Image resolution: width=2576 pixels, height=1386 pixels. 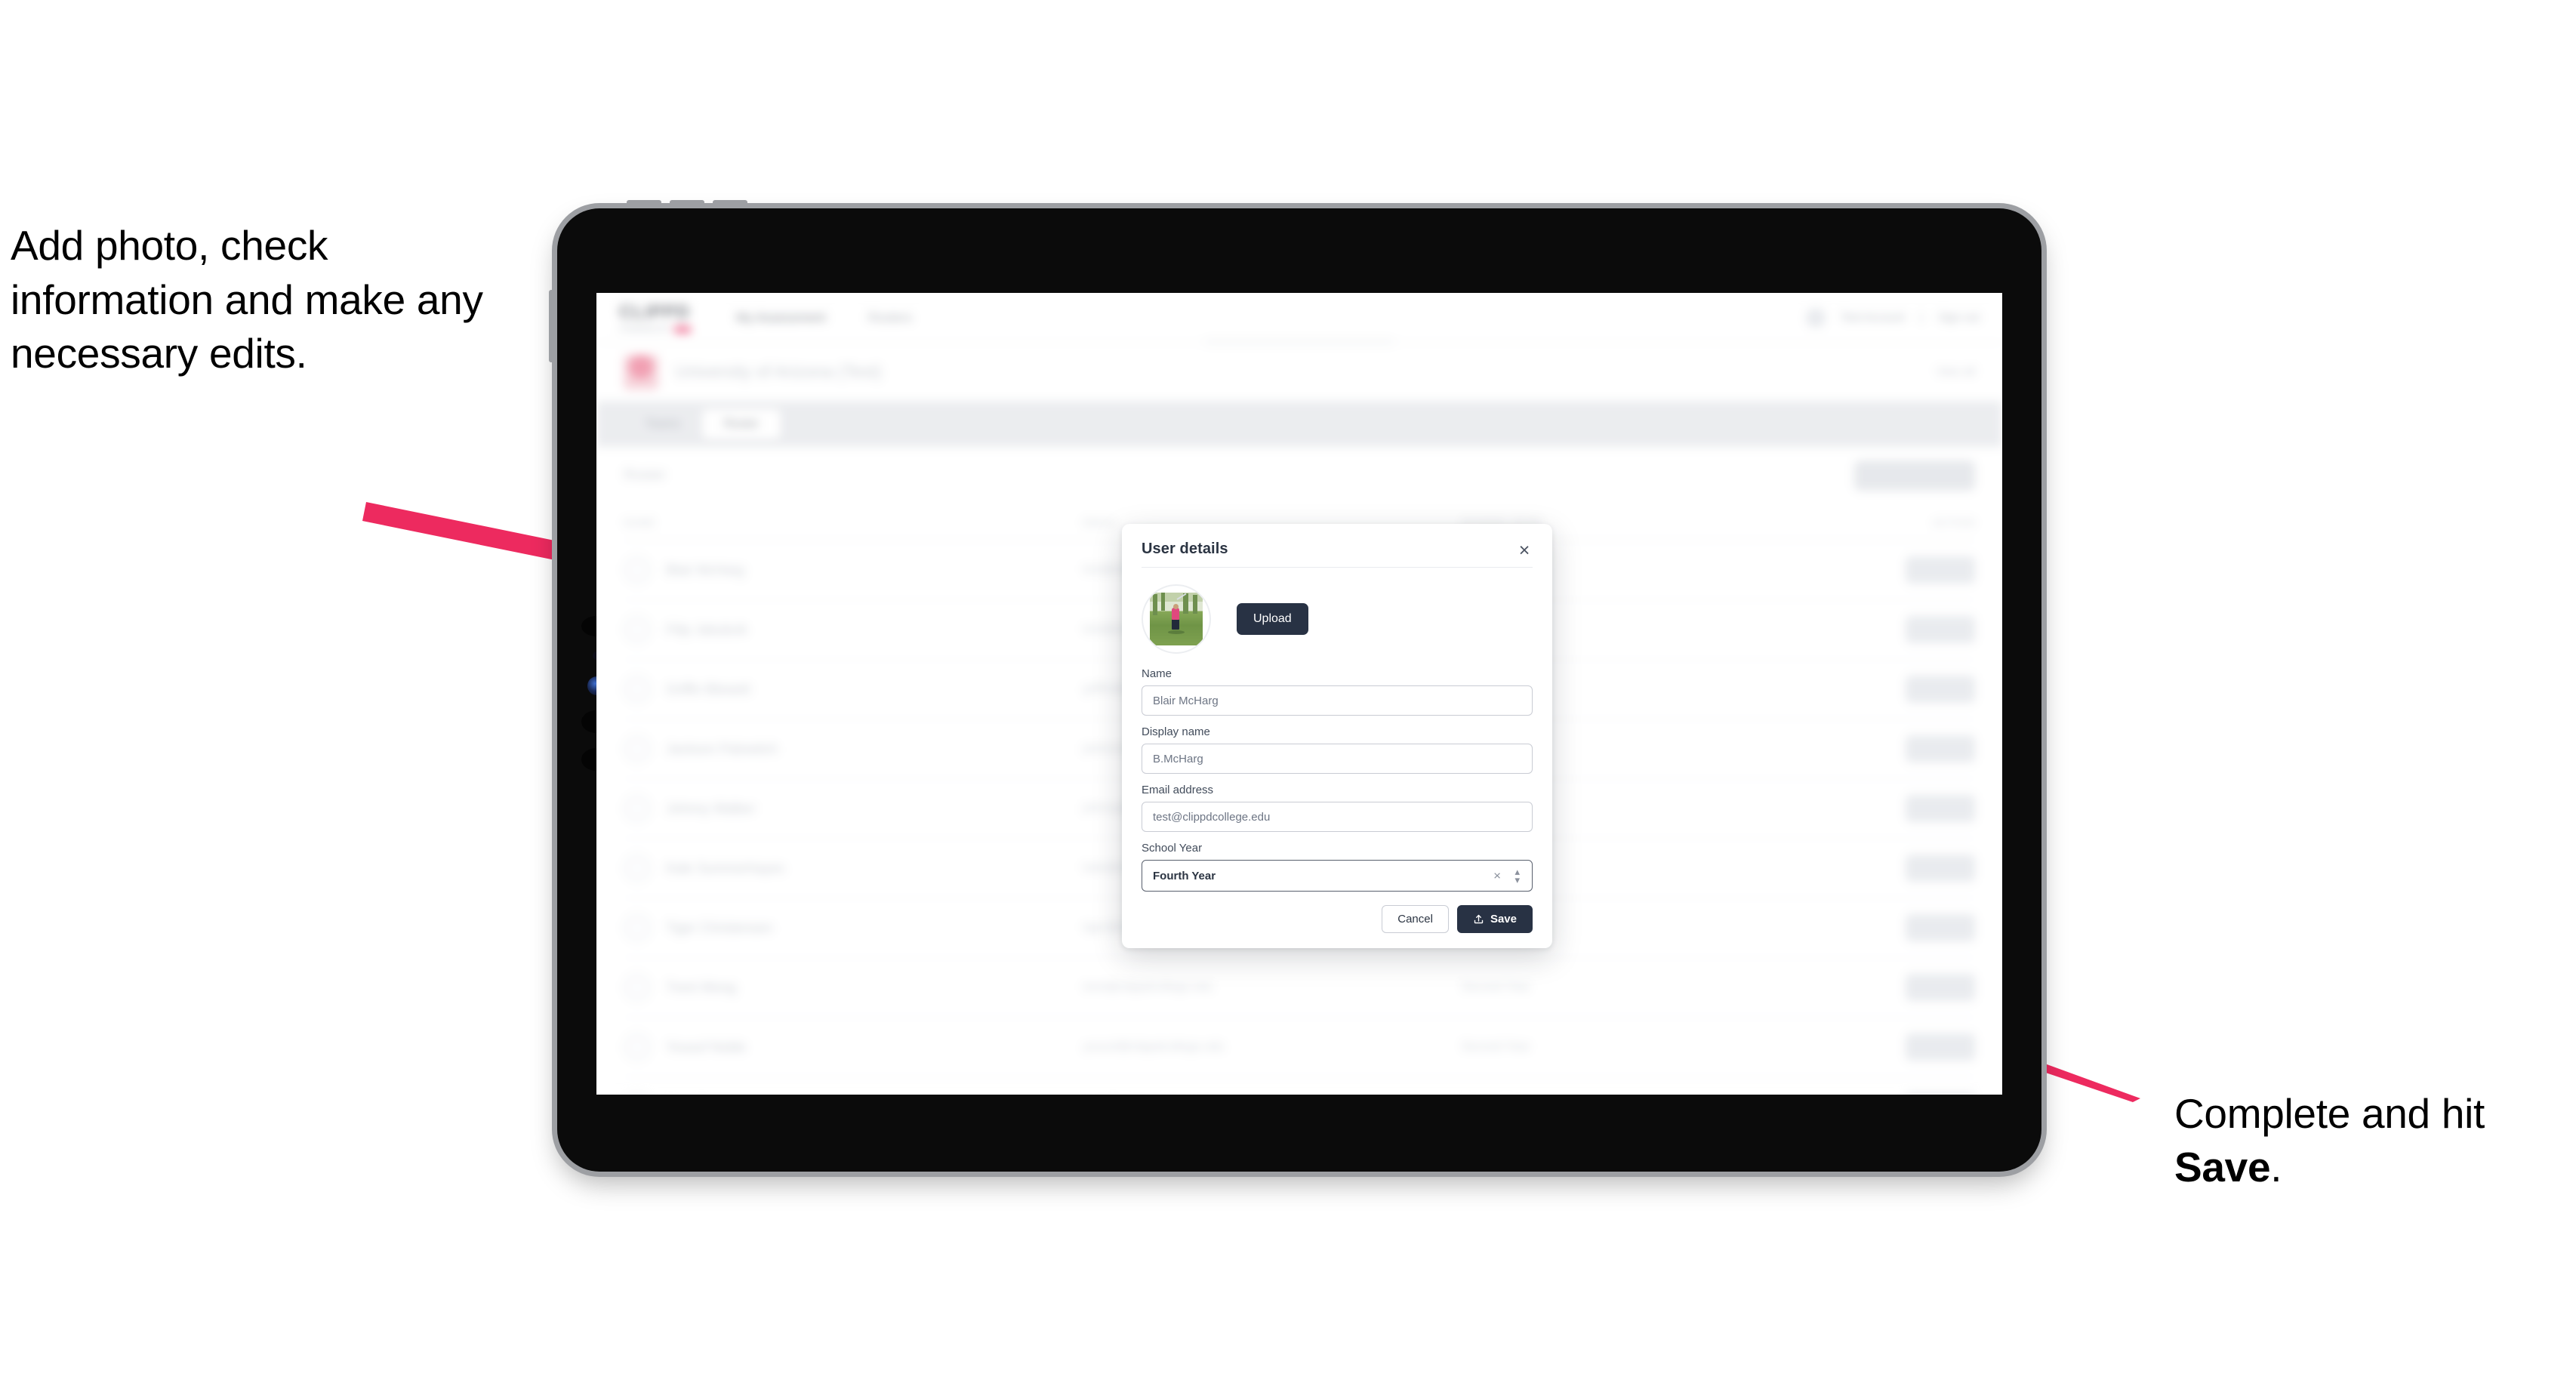 I want to click on annotation-right-text: Complete and hit Save., so click(x=2370, y=1114).